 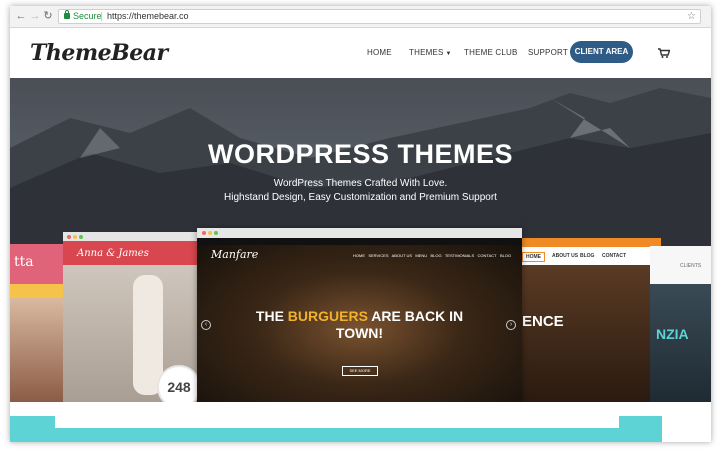 I want to click on nav-support: SUPPORT, so click(x=548, y=52).